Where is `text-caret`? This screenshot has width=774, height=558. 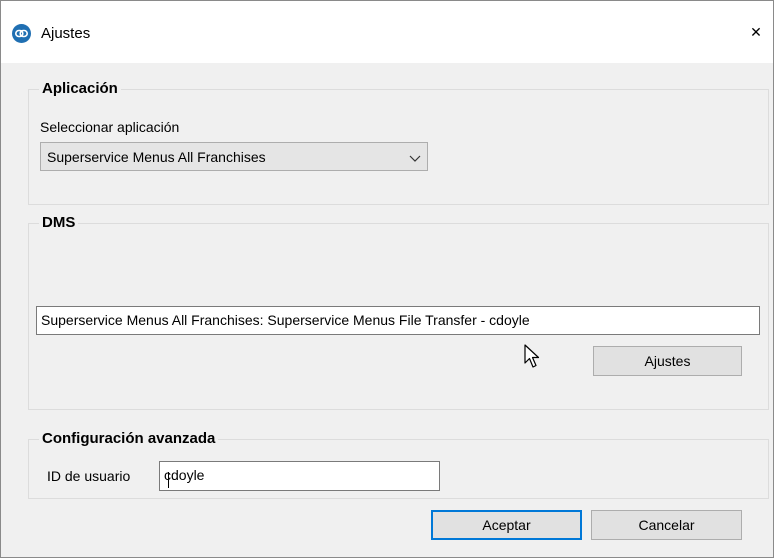
text-caret is located at coordinates (168, 480).